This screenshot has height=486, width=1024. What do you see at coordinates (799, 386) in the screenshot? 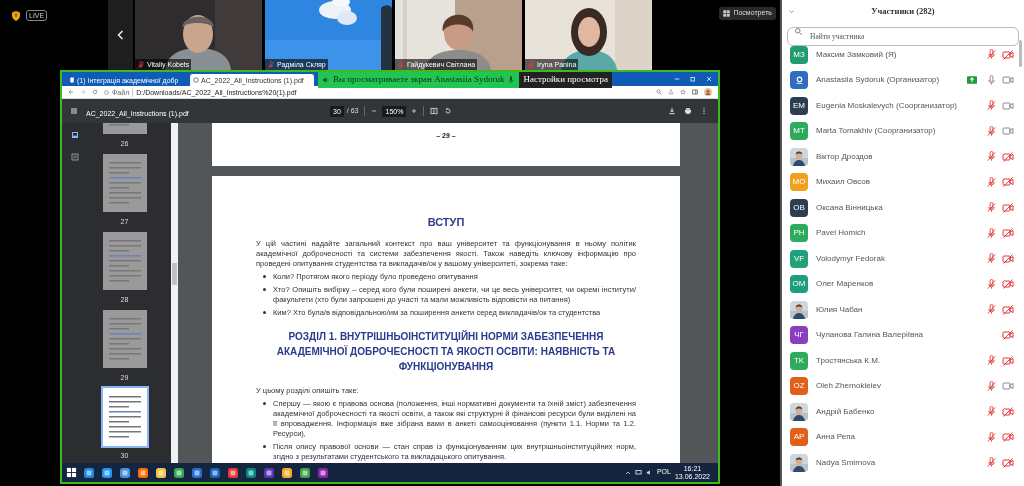
I see `avatar: OZ` at bounding box center [799, 386].